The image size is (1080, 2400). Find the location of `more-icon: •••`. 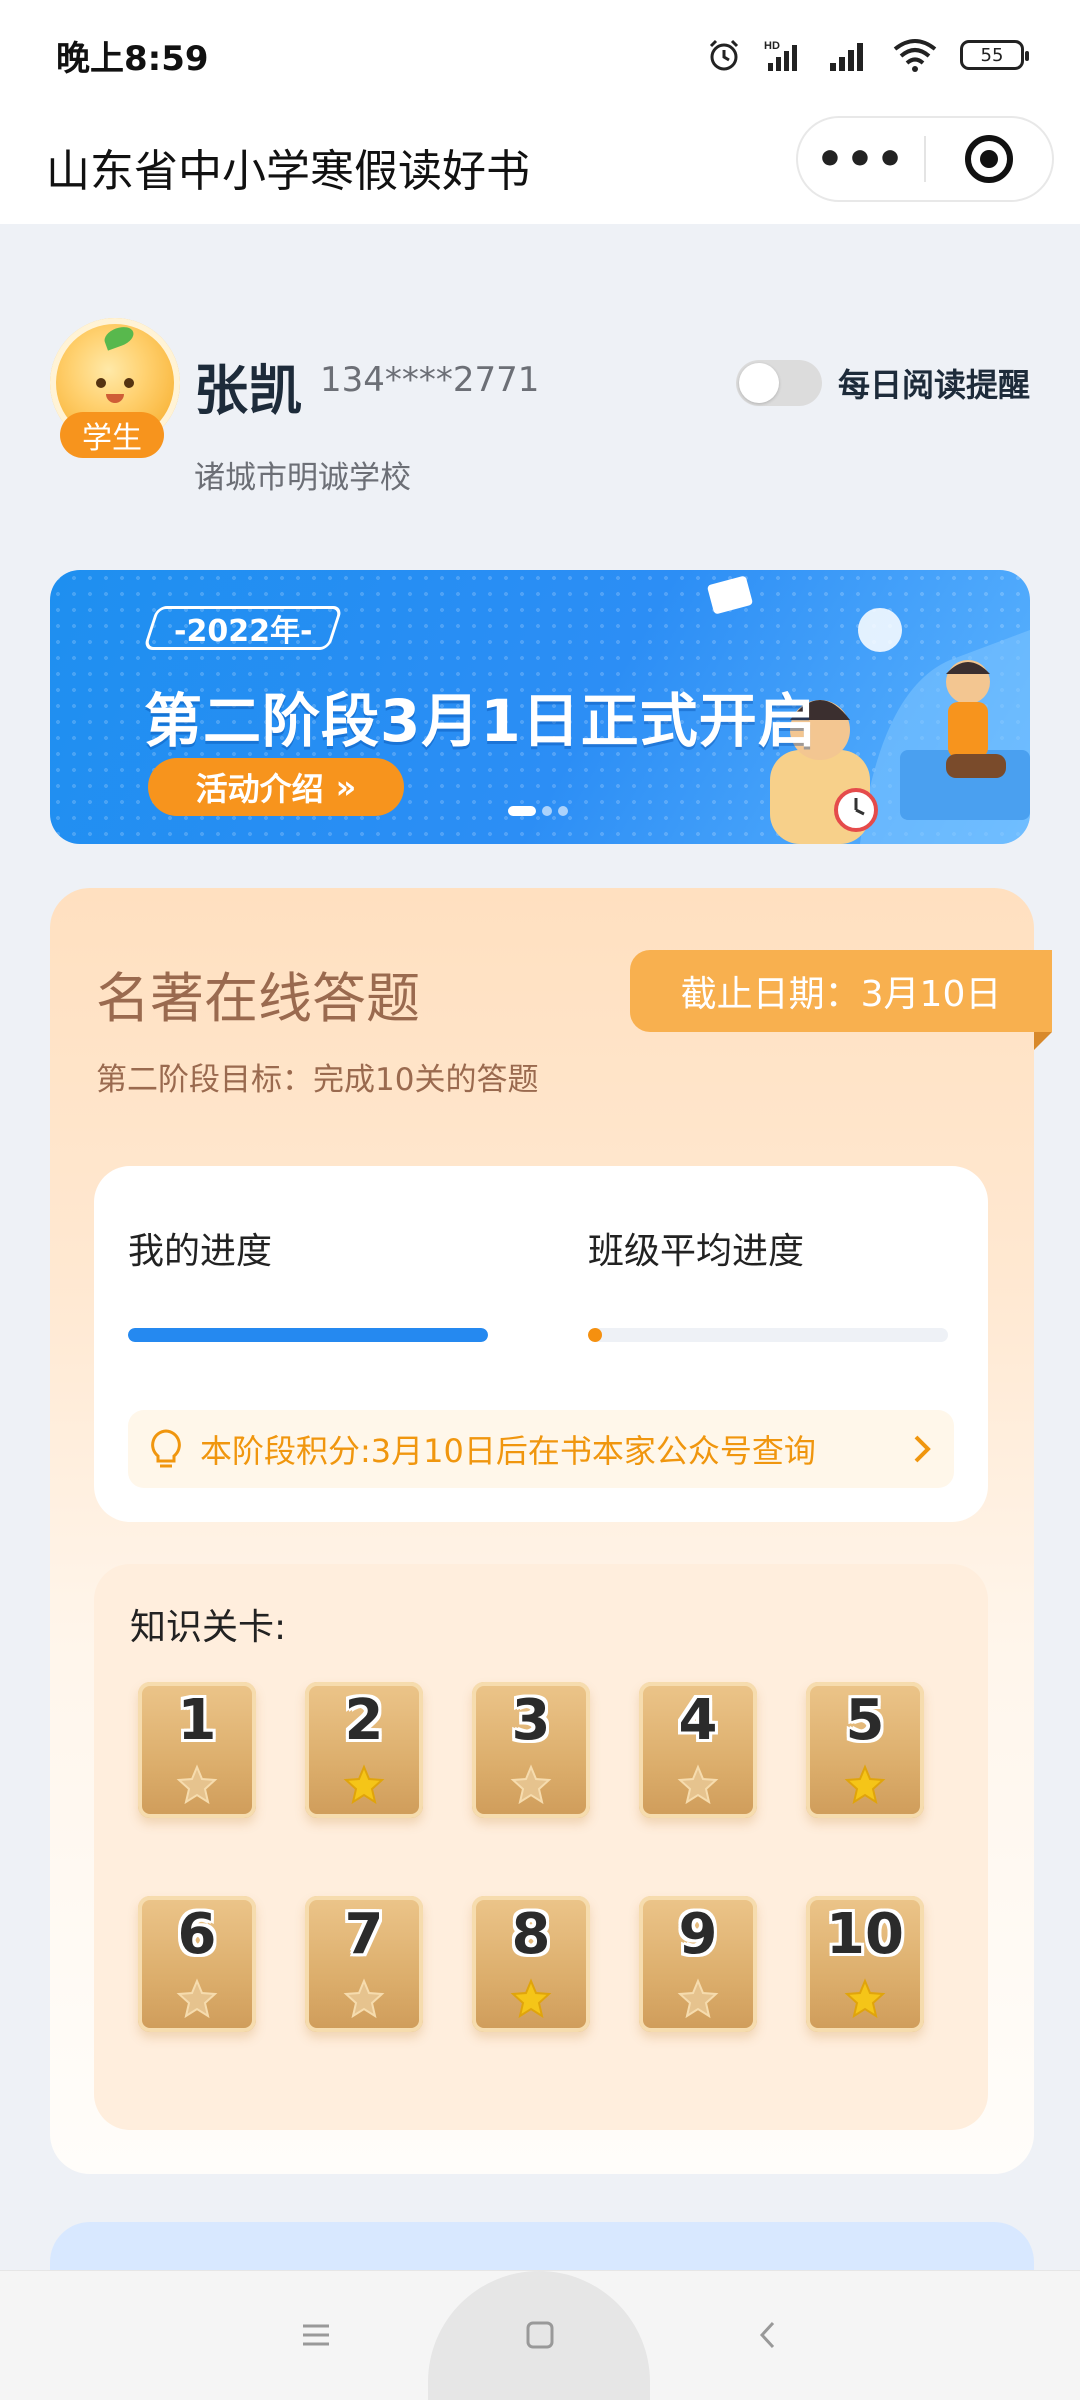

more-icon: ••• is located at coordinates (861, 159).